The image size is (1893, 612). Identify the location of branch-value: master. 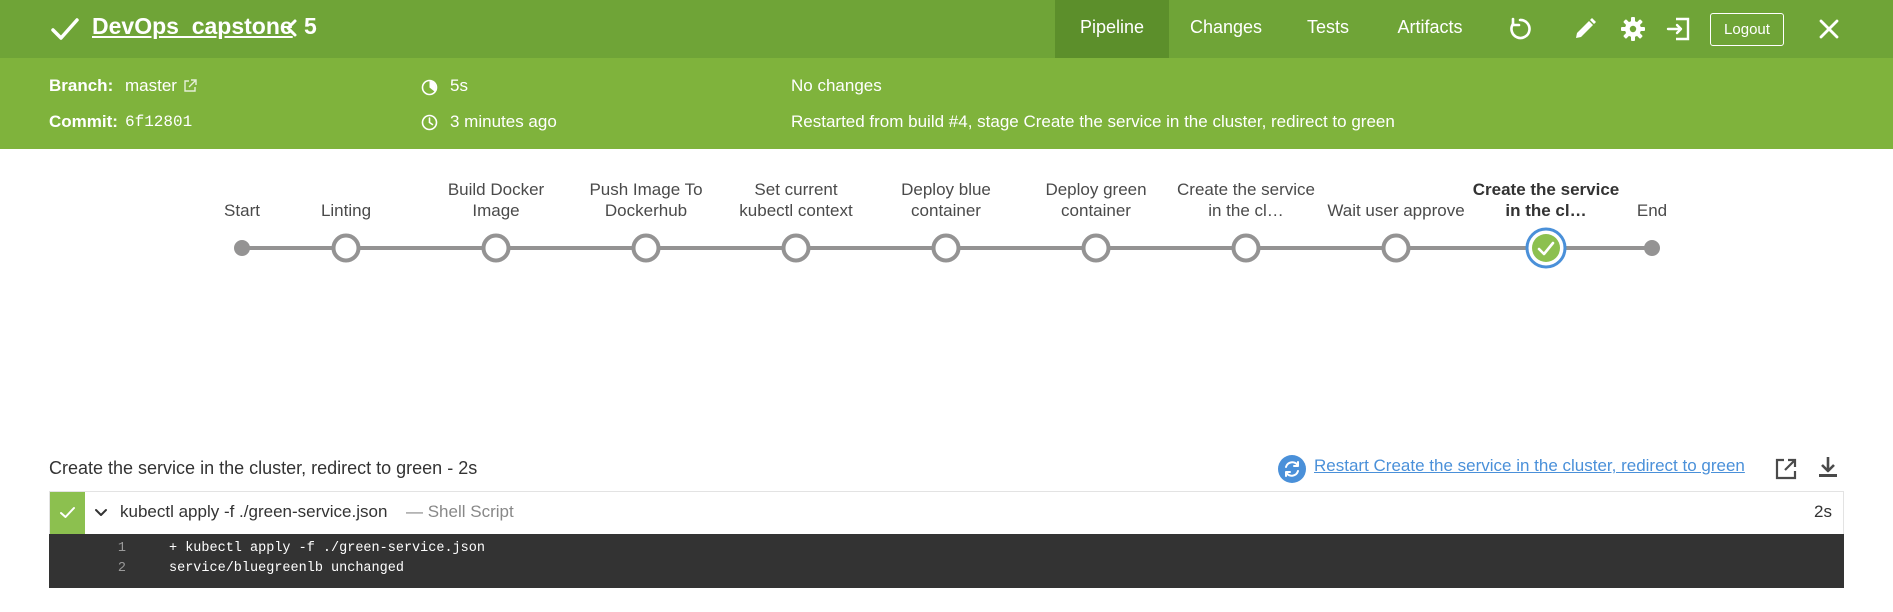
(151, 85).